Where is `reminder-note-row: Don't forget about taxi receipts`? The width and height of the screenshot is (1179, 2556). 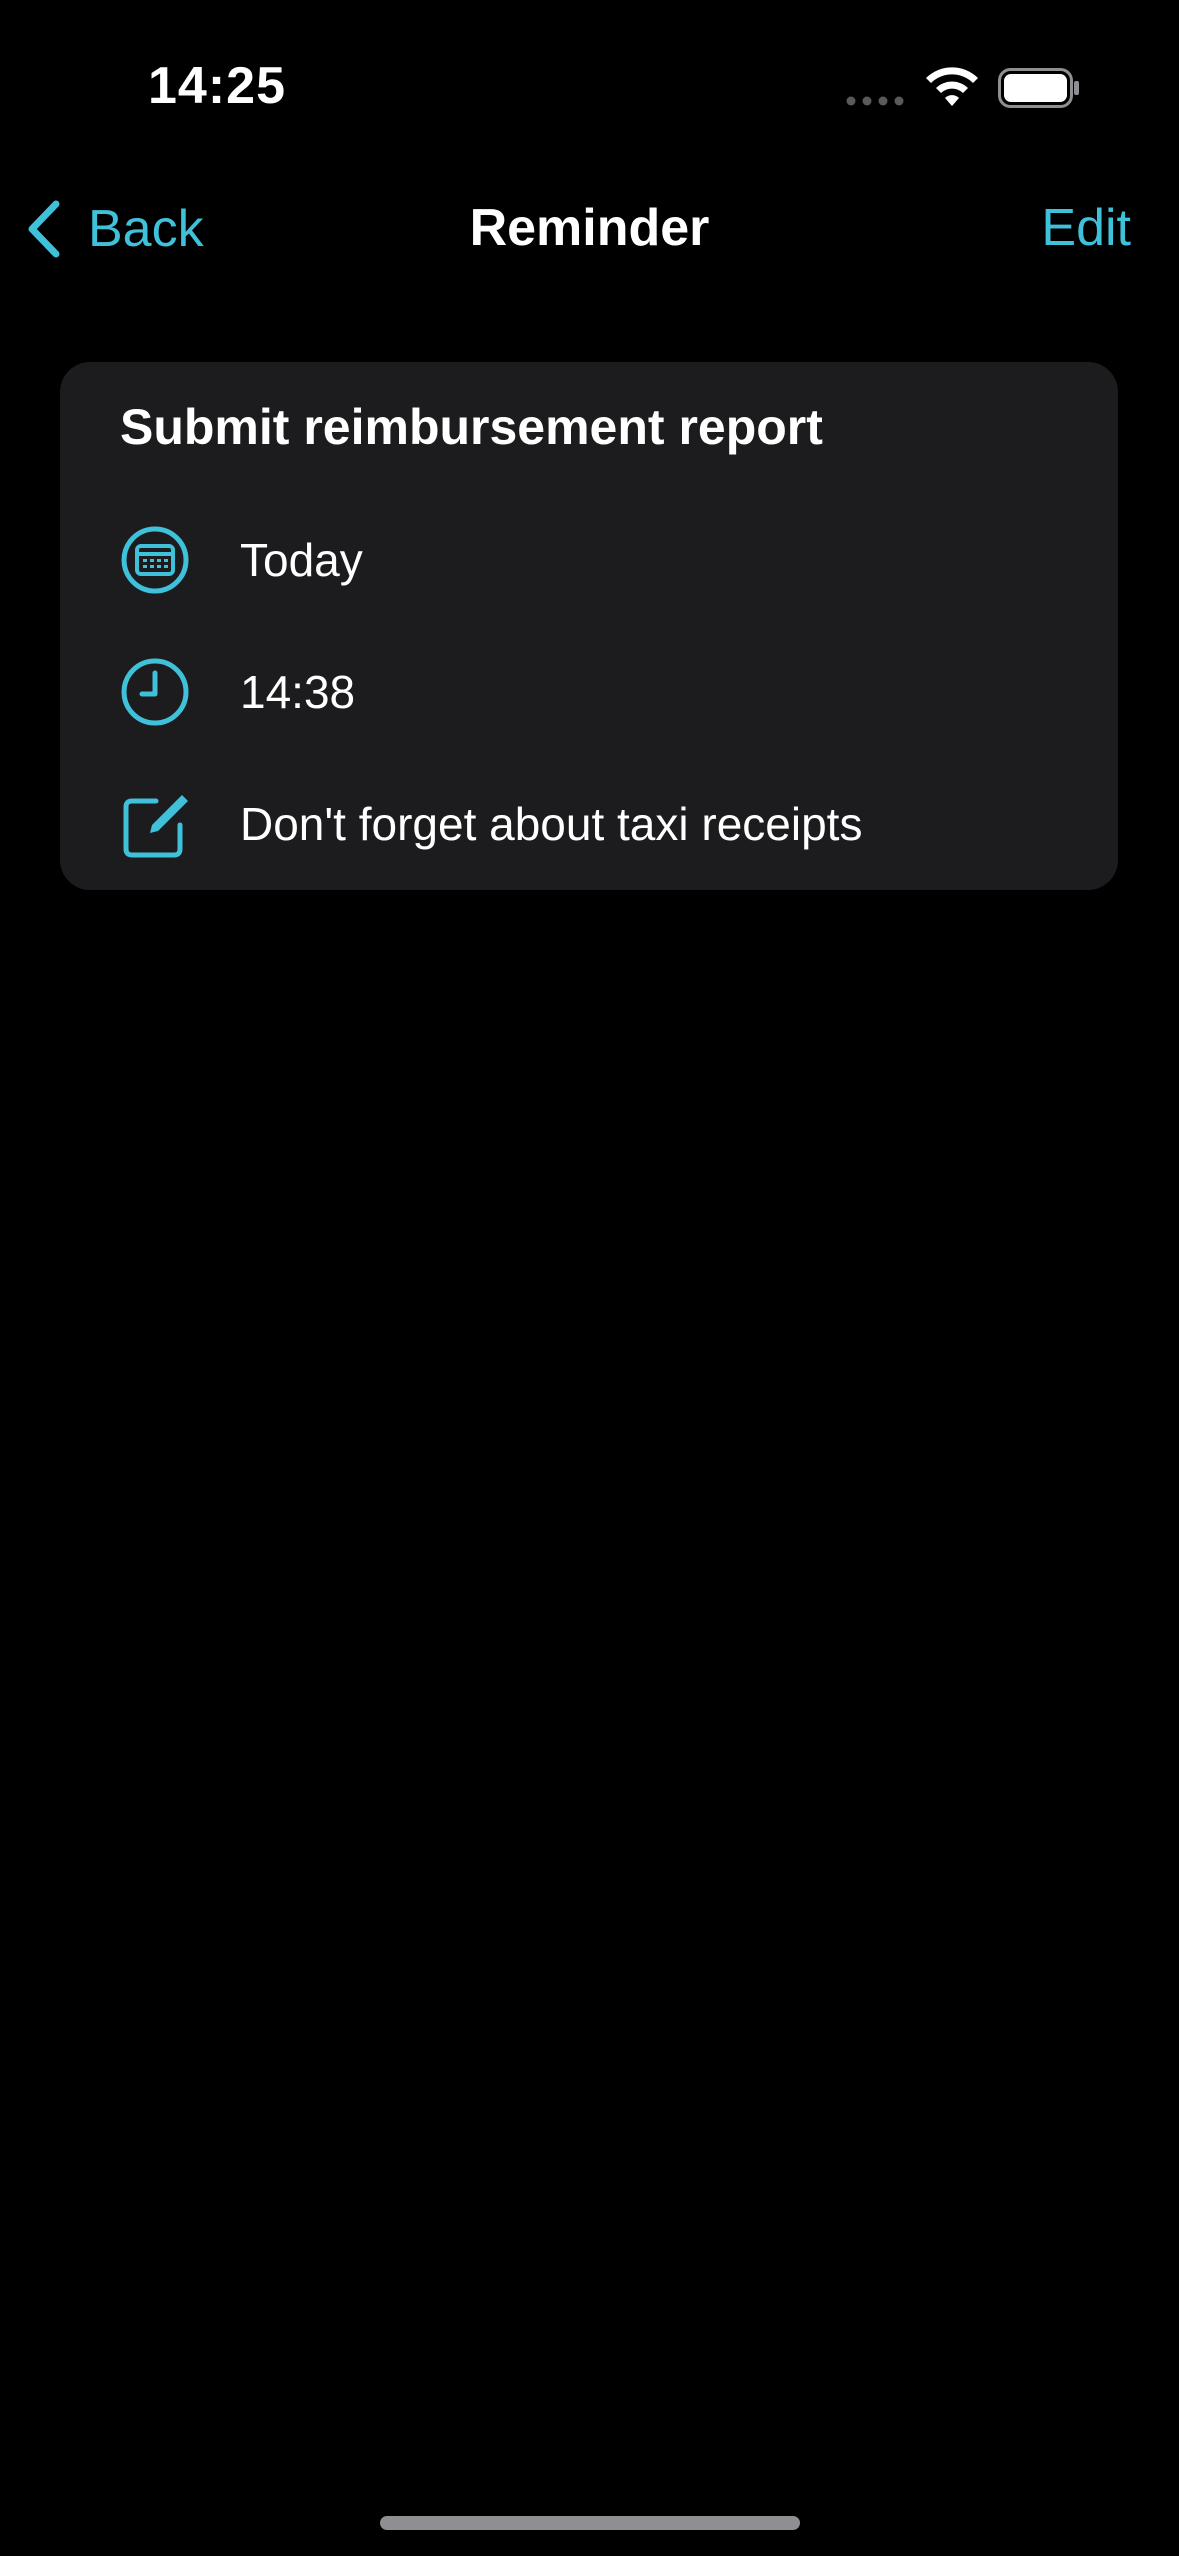
reminder-note-row: Don't forget about taxi receipts is located at coordinates (600, 824).